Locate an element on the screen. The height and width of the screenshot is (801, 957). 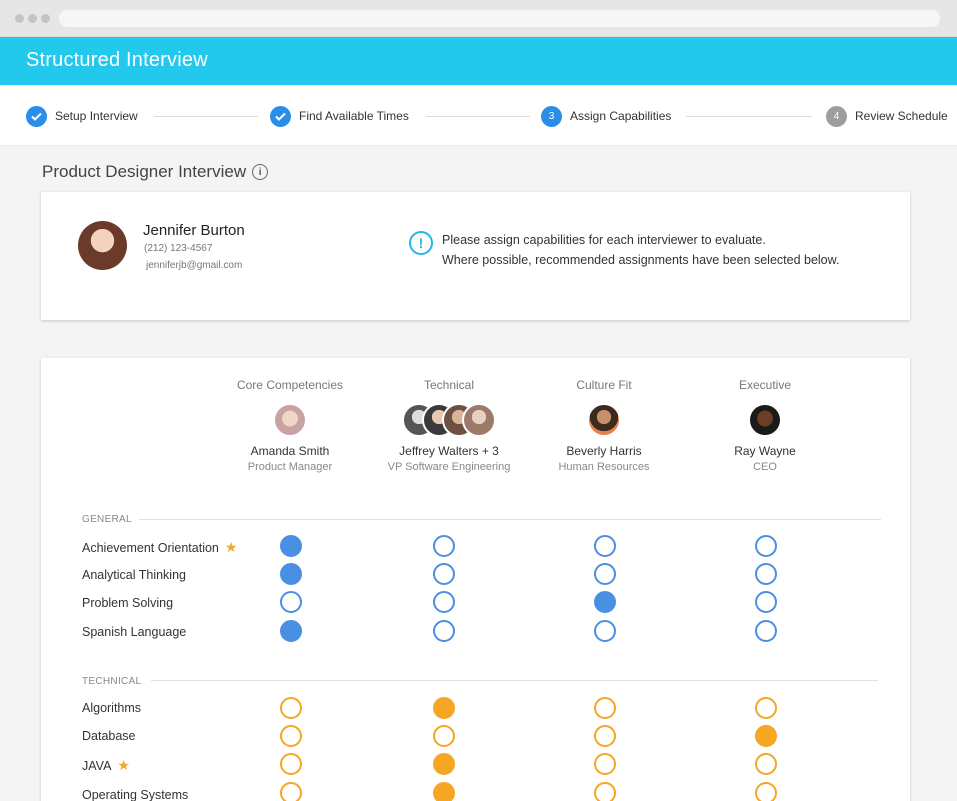
capability-label: Spanish Language is located at coordinates (134, 632).